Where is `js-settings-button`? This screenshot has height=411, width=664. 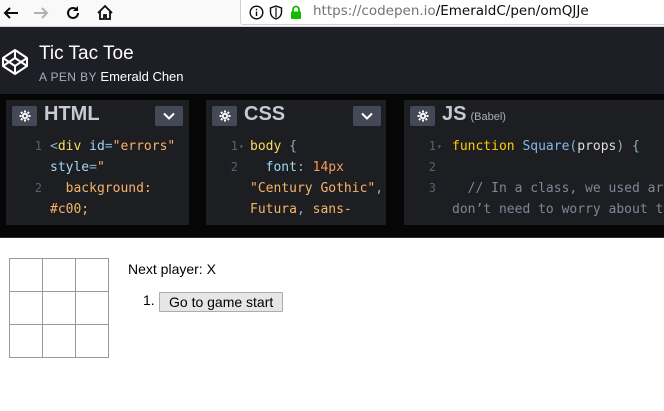
js-settings-button is located at coordinates (422, 116).